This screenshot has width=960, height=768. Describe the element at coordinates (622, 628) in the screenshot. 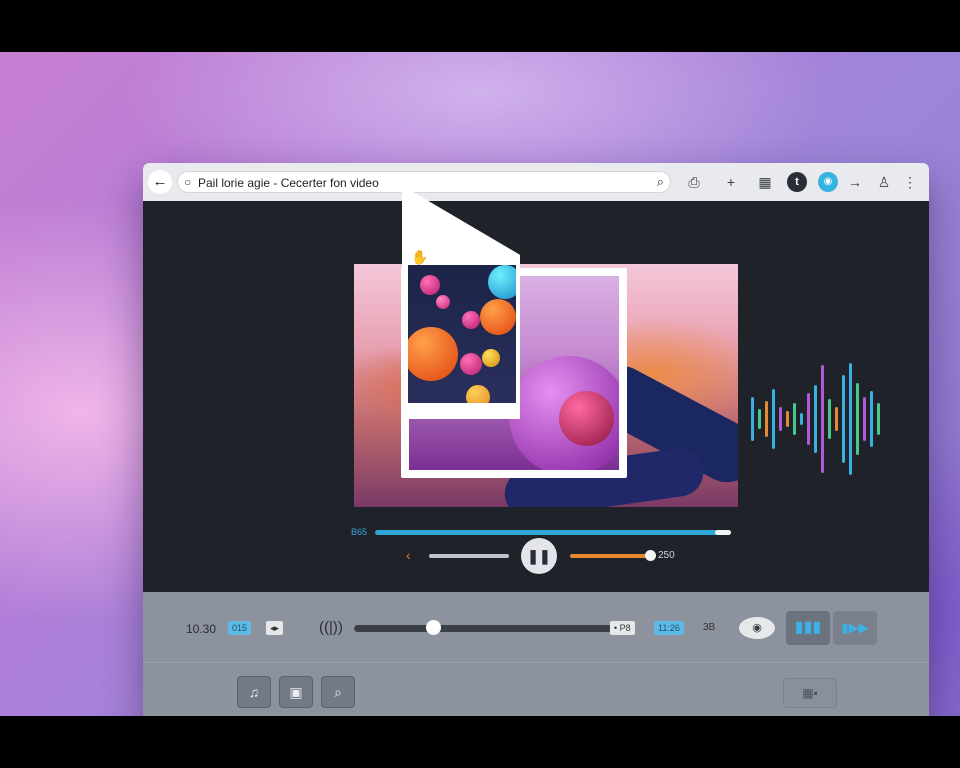

I see `quality-chip: • P8` at that location.